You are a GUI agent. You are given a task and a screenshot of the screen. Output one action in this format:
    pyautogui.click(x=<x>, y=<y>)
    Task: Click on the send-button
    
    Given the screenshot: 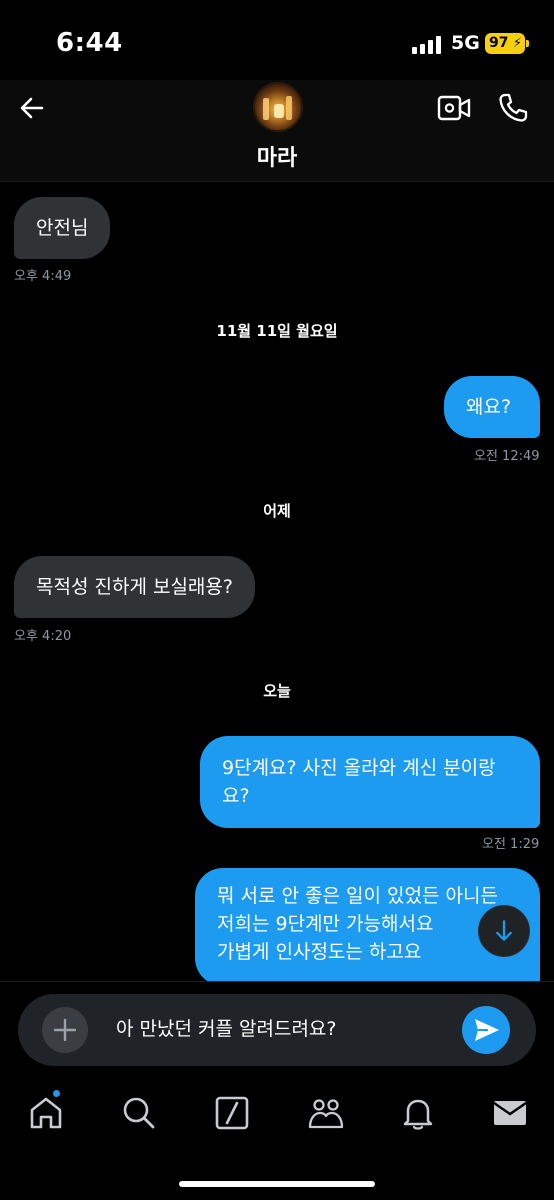 What is the action you would take?
    pyautogui.click(x=486, y=1030)
    